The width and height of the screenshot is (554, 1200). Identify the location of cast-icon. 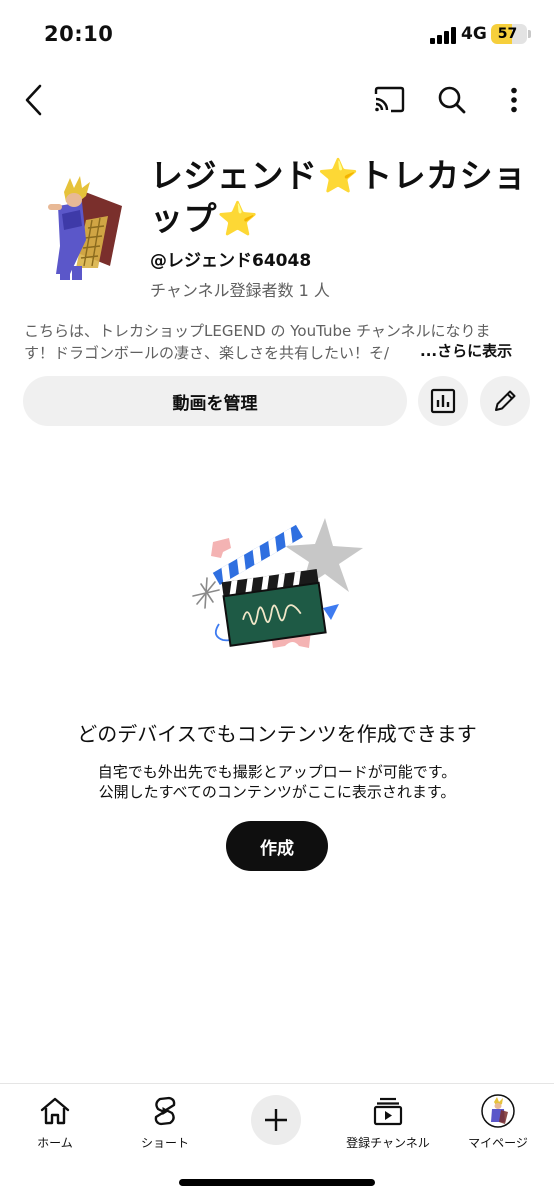
(389, 99).